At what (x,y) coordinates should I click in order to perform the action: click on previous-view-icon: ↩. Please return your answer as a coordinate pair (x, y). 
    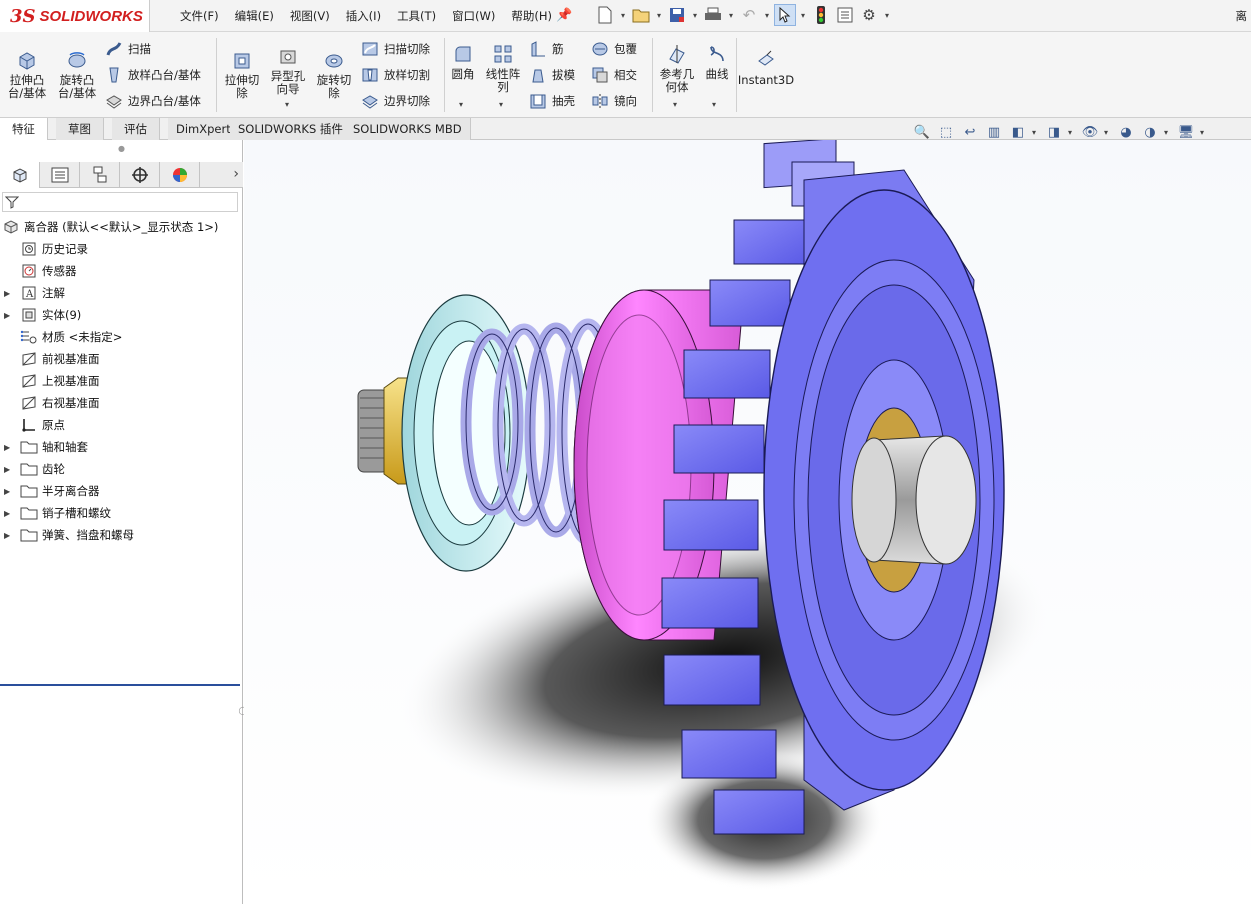
    Looking at the image, I should click on (970, 132).